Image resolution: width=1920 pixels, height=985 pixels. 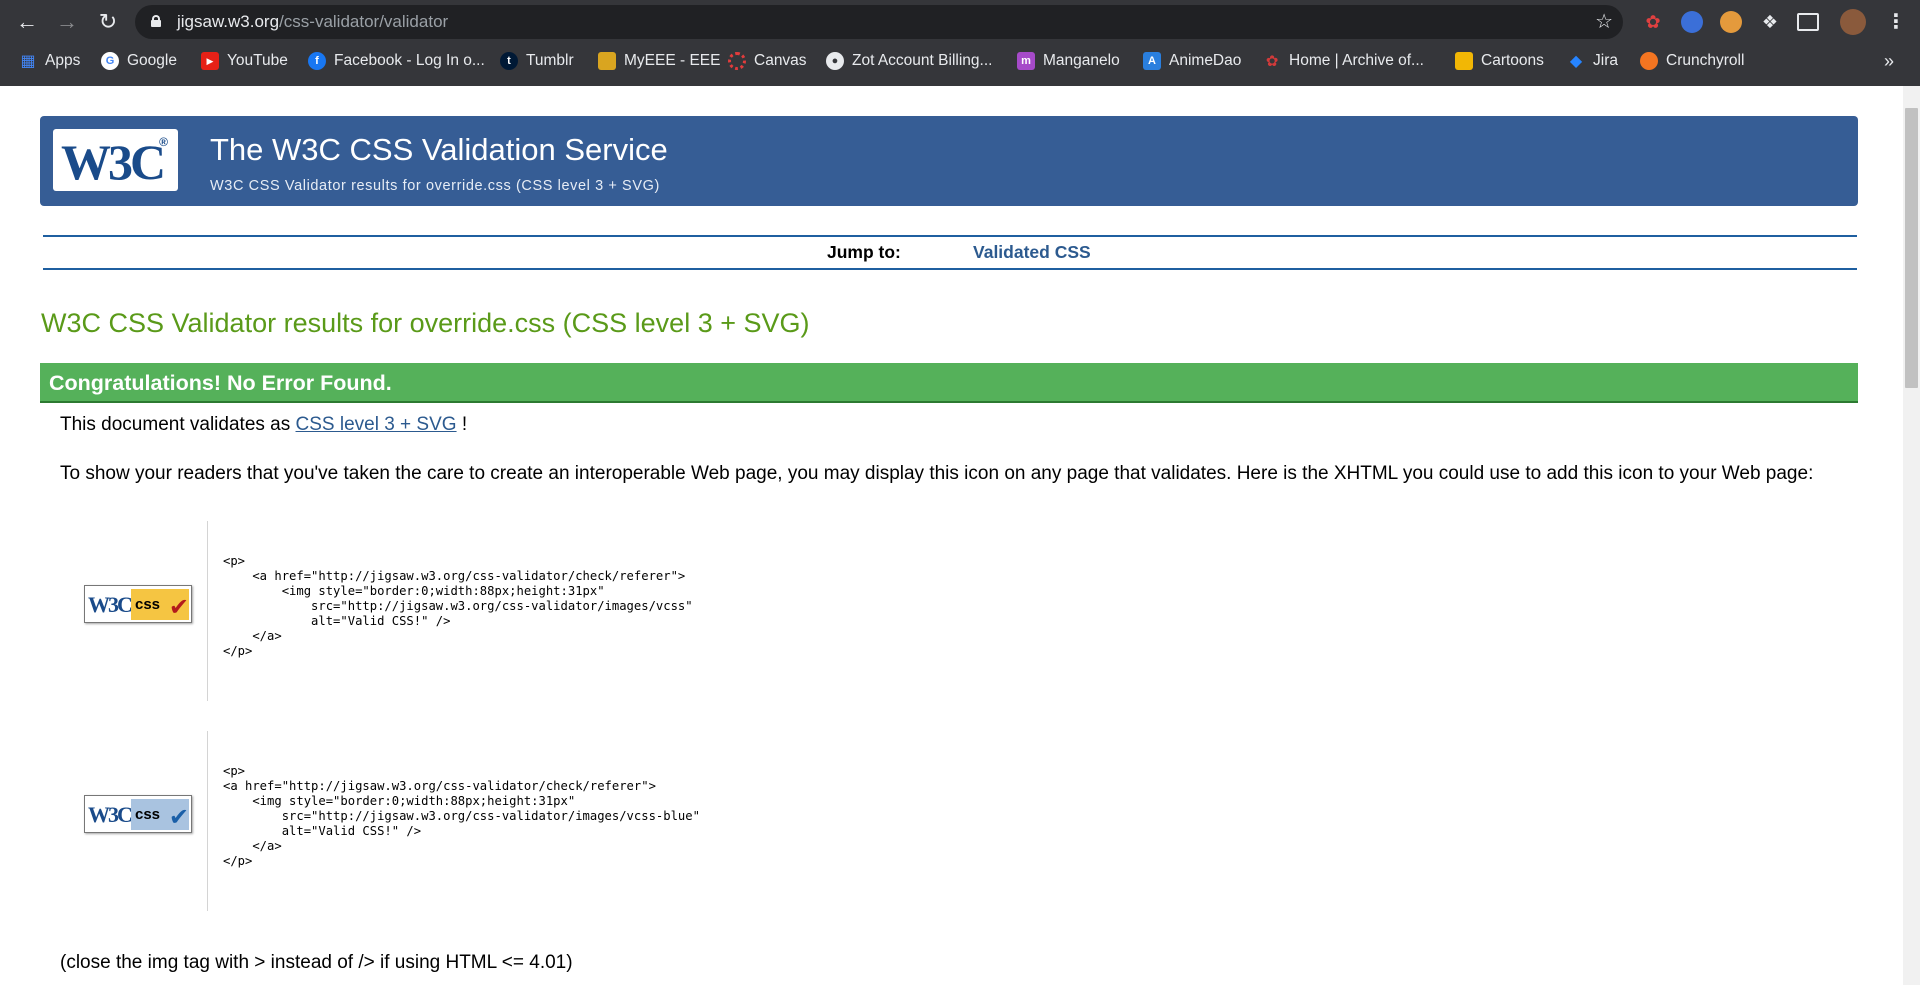 What do you see at coordinates (949, 383) in the screenshot?
I see `success-banner: Congratulations! No Error Found.` at bounding box center [949, 383].